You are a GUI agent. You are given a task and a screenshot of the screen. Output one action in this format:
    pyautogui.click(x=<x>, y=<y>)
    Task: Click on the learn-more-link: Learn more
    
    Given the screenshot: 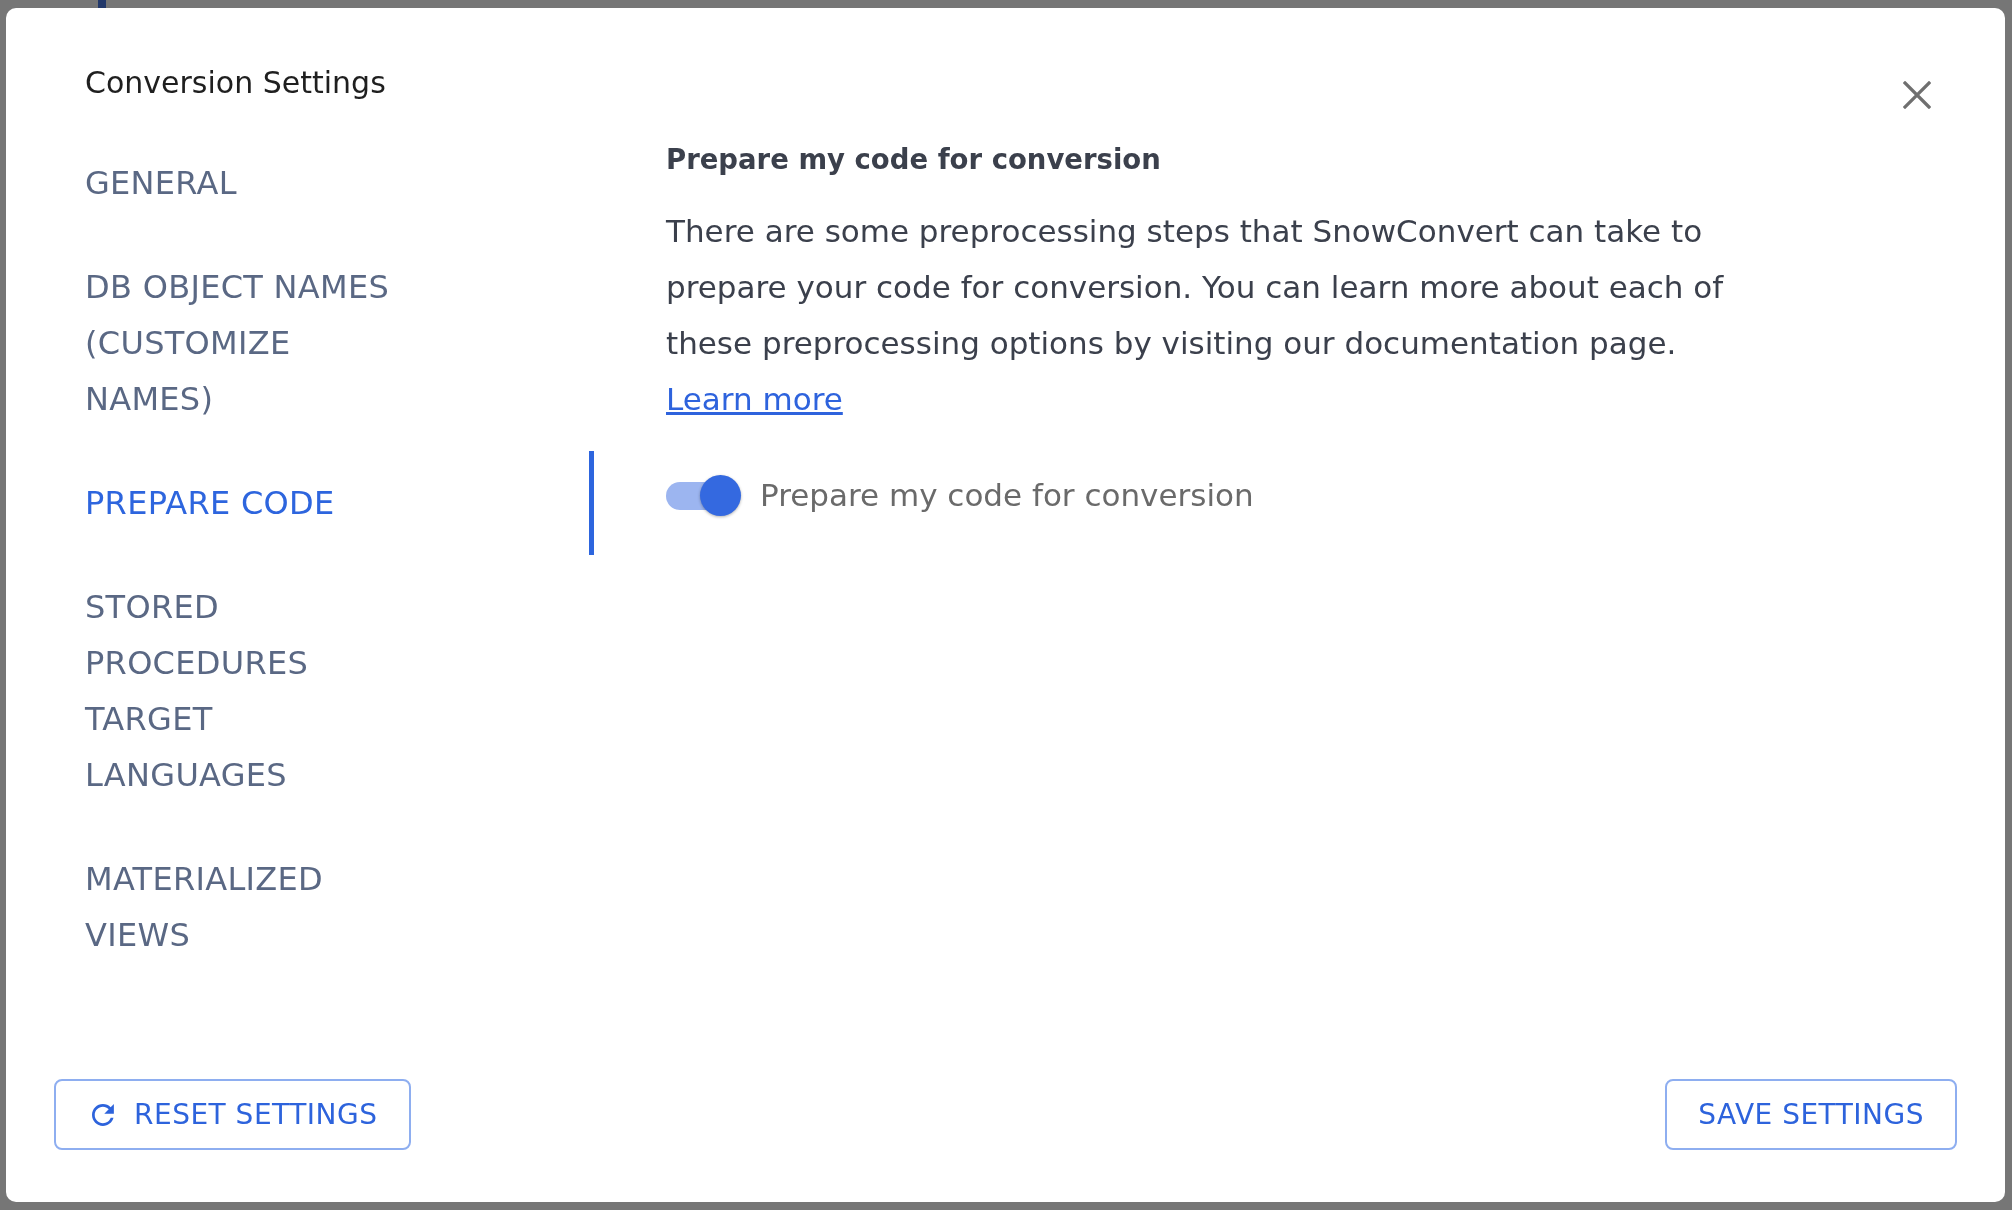 What is the action you would take?
    pyautogui.click(x=754, y=399)
    